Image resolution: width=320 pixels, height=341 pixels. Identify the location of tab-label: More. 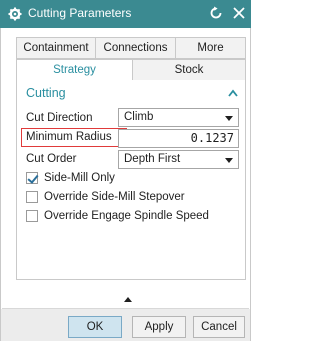
(210, 48).